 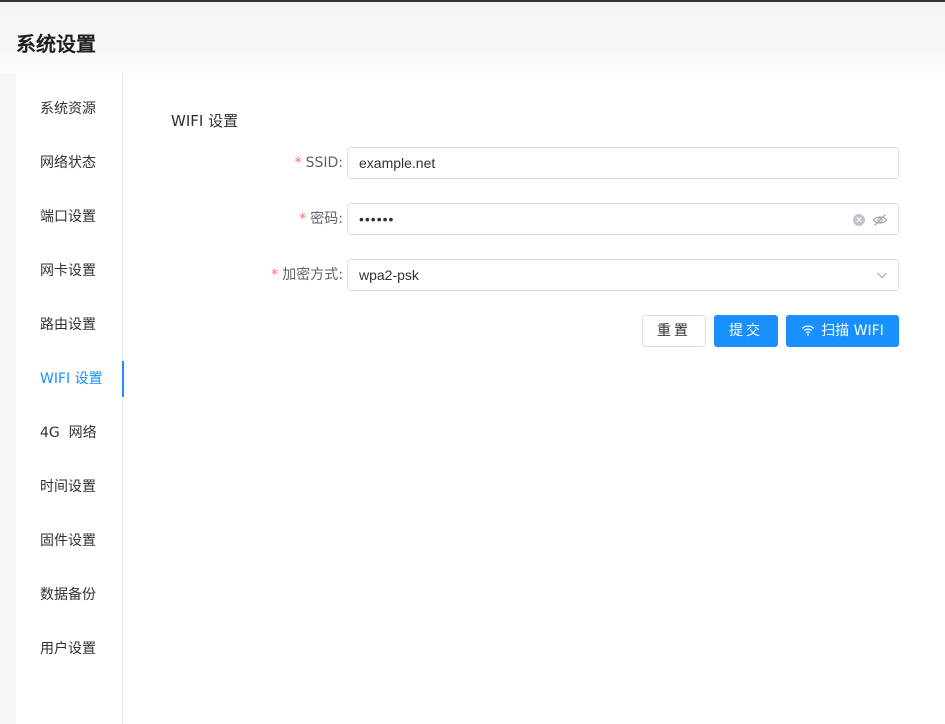 I want to click on reset-button: 重置, so click(x=674, y=331).